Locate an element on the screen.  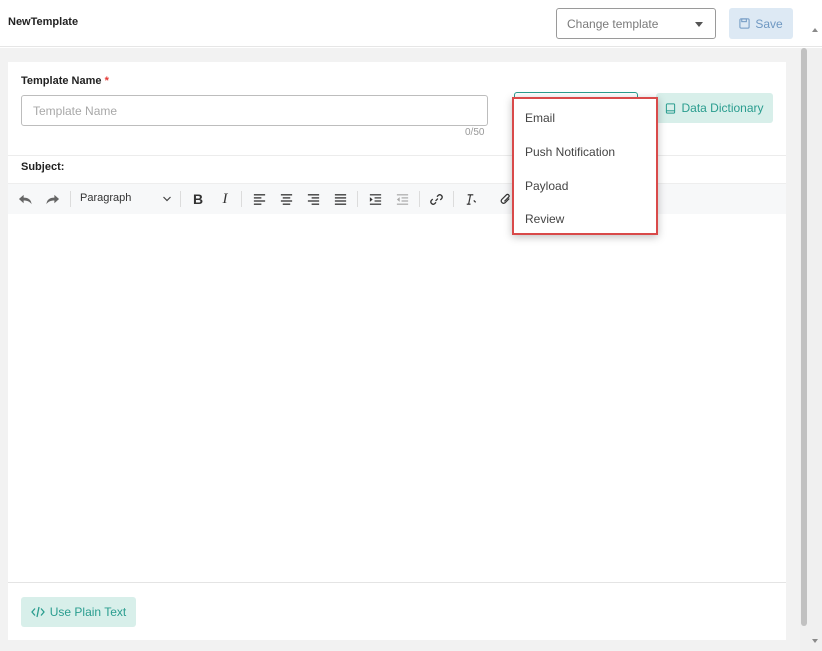
italic-icon: I is located at coordinates (225, 199).